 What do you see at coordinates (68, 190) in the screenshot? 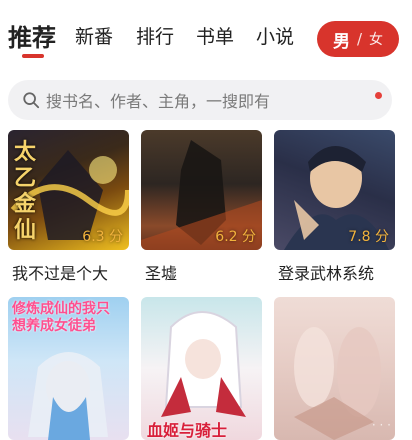
I see `book-cover: 太乙金仙 6.3 分` at bounding box center [68, 190].